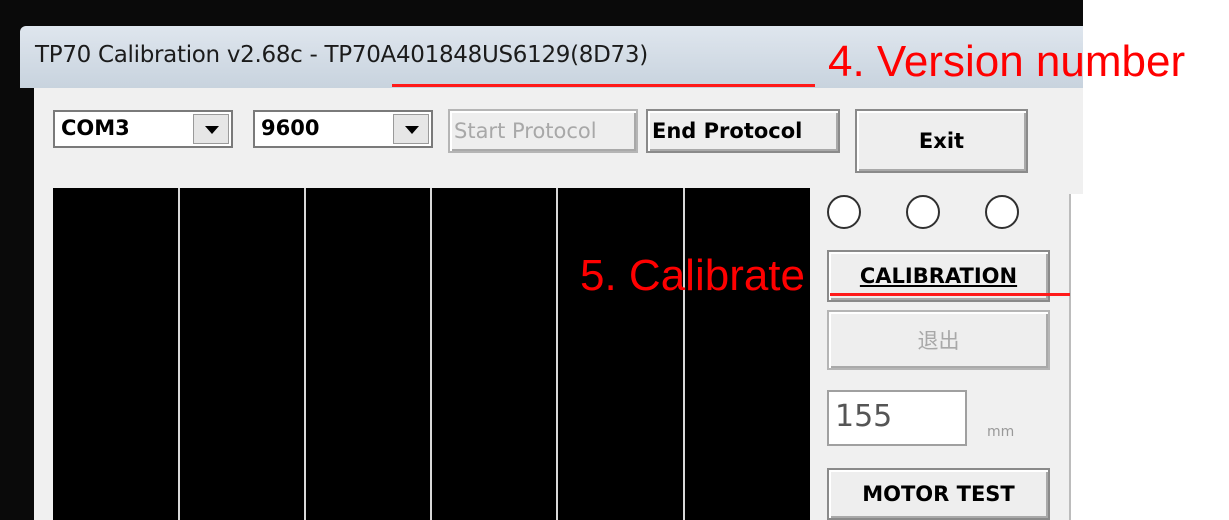  What do you see at coordinates (143, 129) in the screenshot?
I see `port-select: COM3` at bounding box center [143, 129].